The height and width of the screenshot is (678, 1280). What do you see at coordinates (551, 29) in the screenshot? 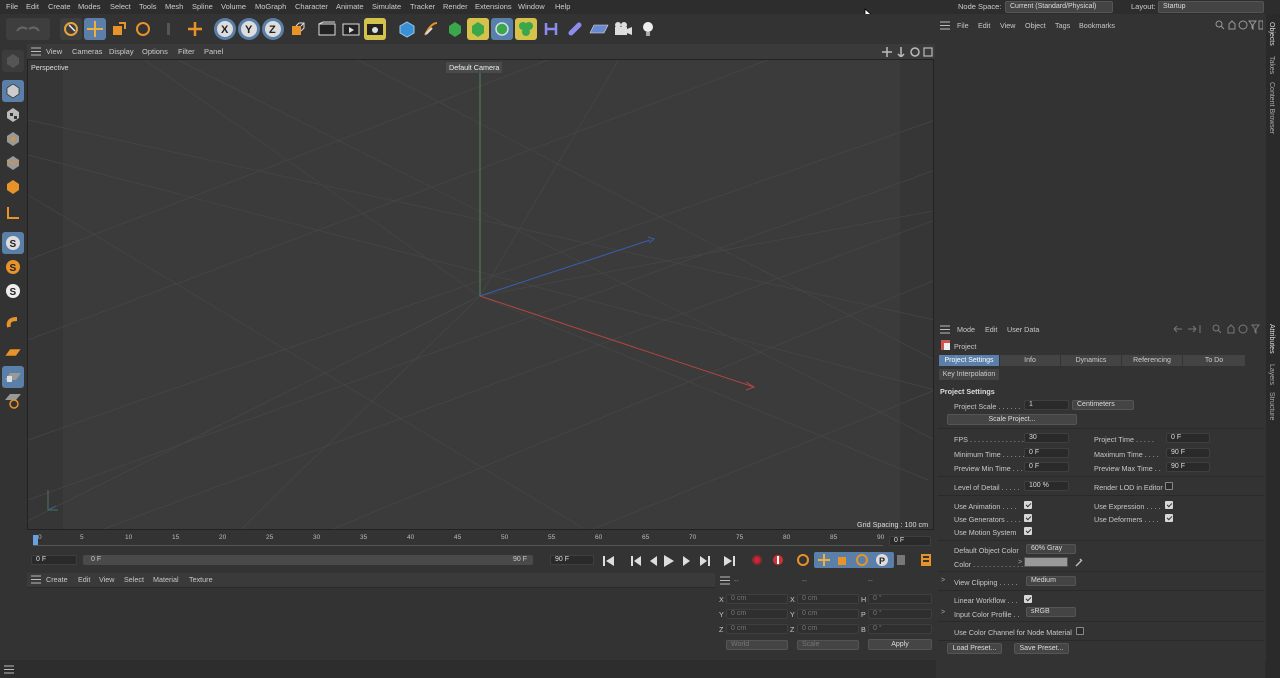
I see `deformer-icon` at bounding box center [551, 29].